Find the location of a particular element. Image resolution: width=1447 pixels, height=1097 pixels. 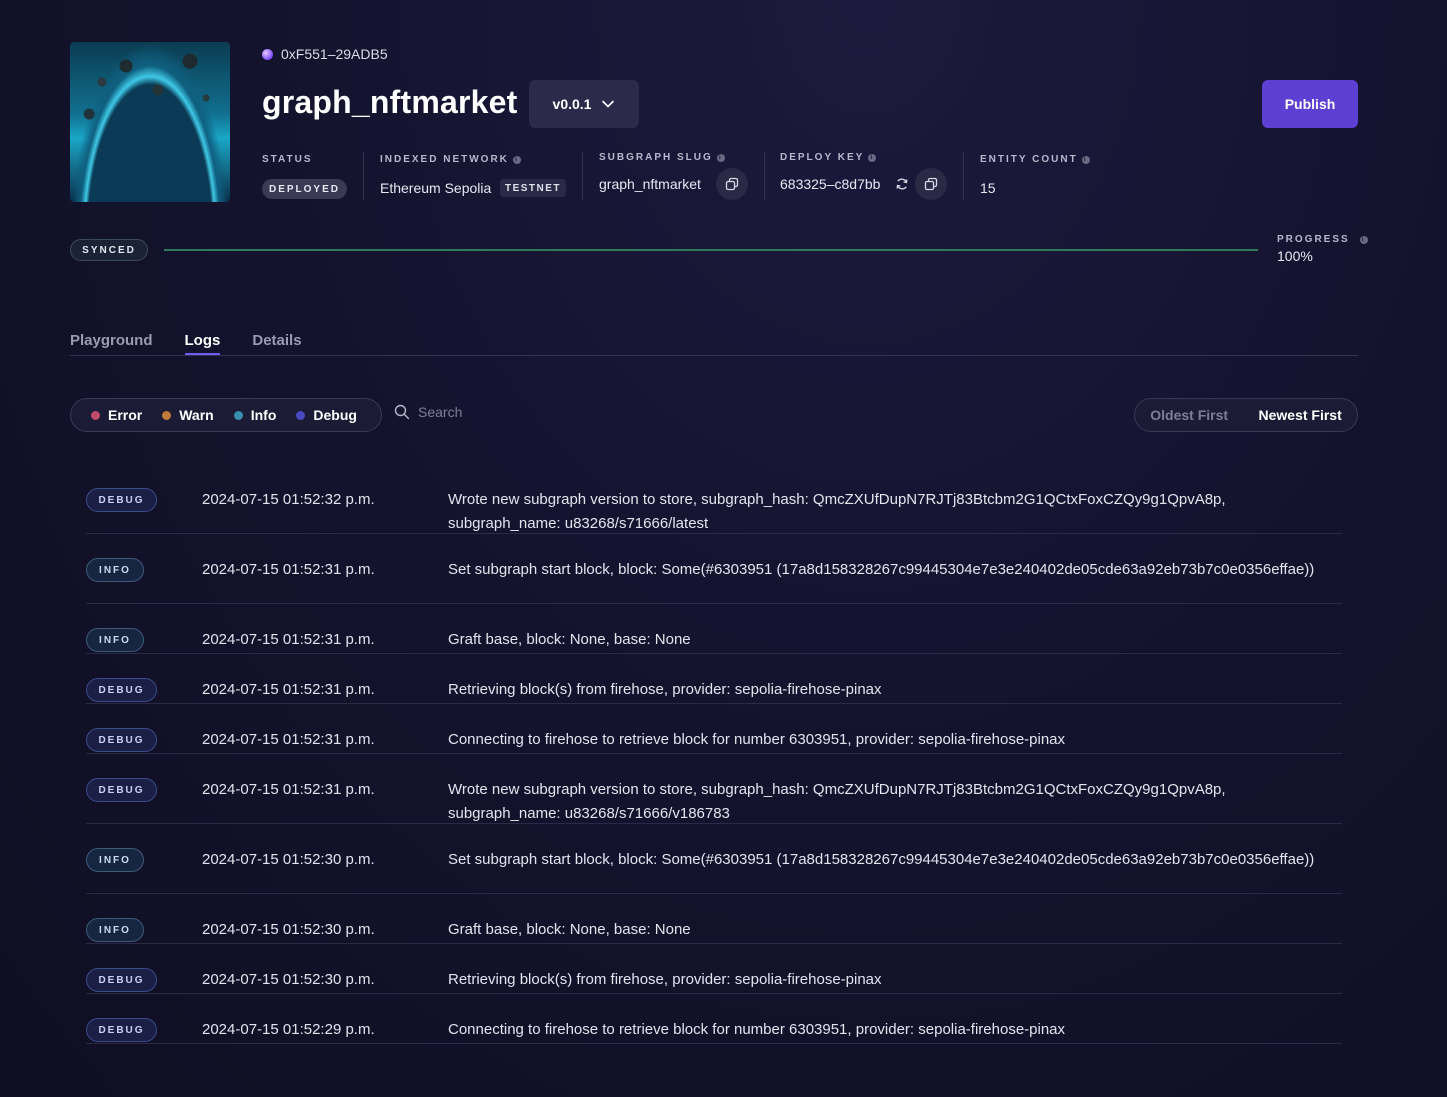

tab-playground: Playground is located at coordinates (111, 343).